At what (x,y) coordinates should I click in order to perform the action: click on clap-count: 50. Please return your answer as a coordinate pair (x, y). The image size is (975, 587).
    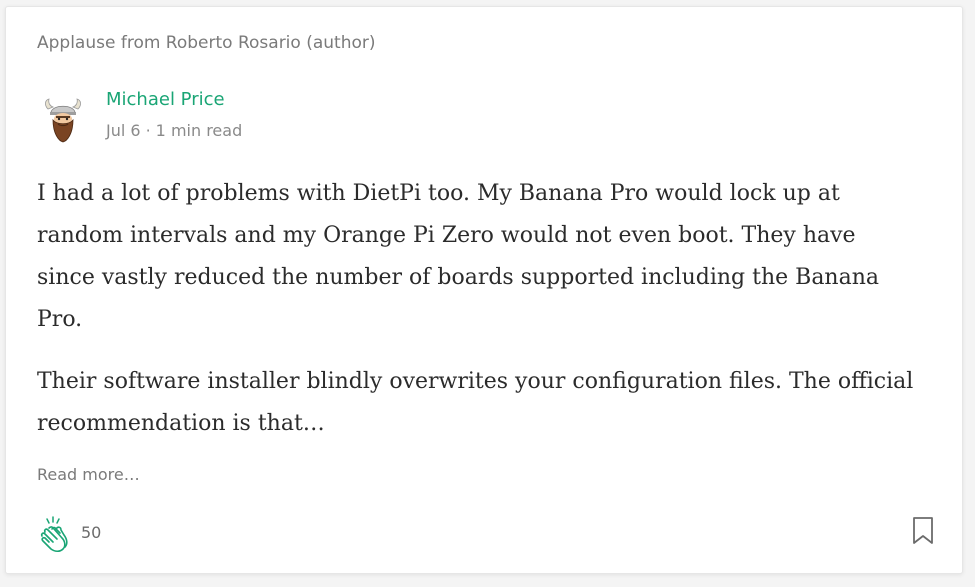
    Looking at the image, I should click on (91, 532).